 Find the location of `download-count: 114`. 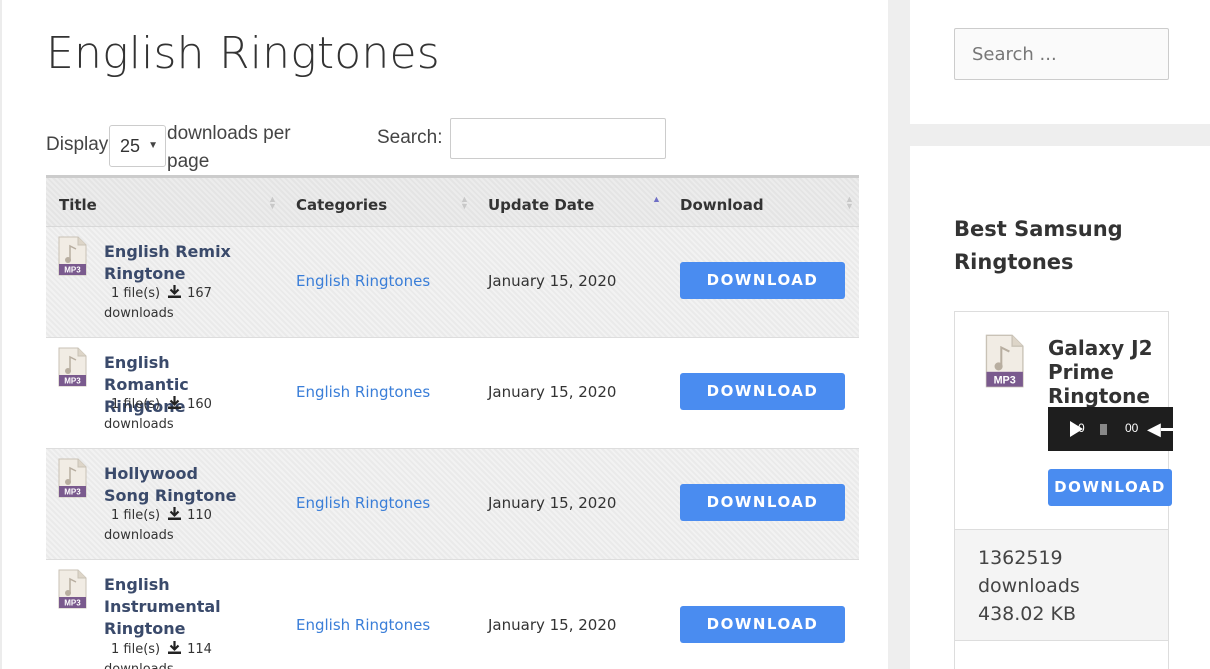

download-count: 114 is located at coordinates (199, 649).